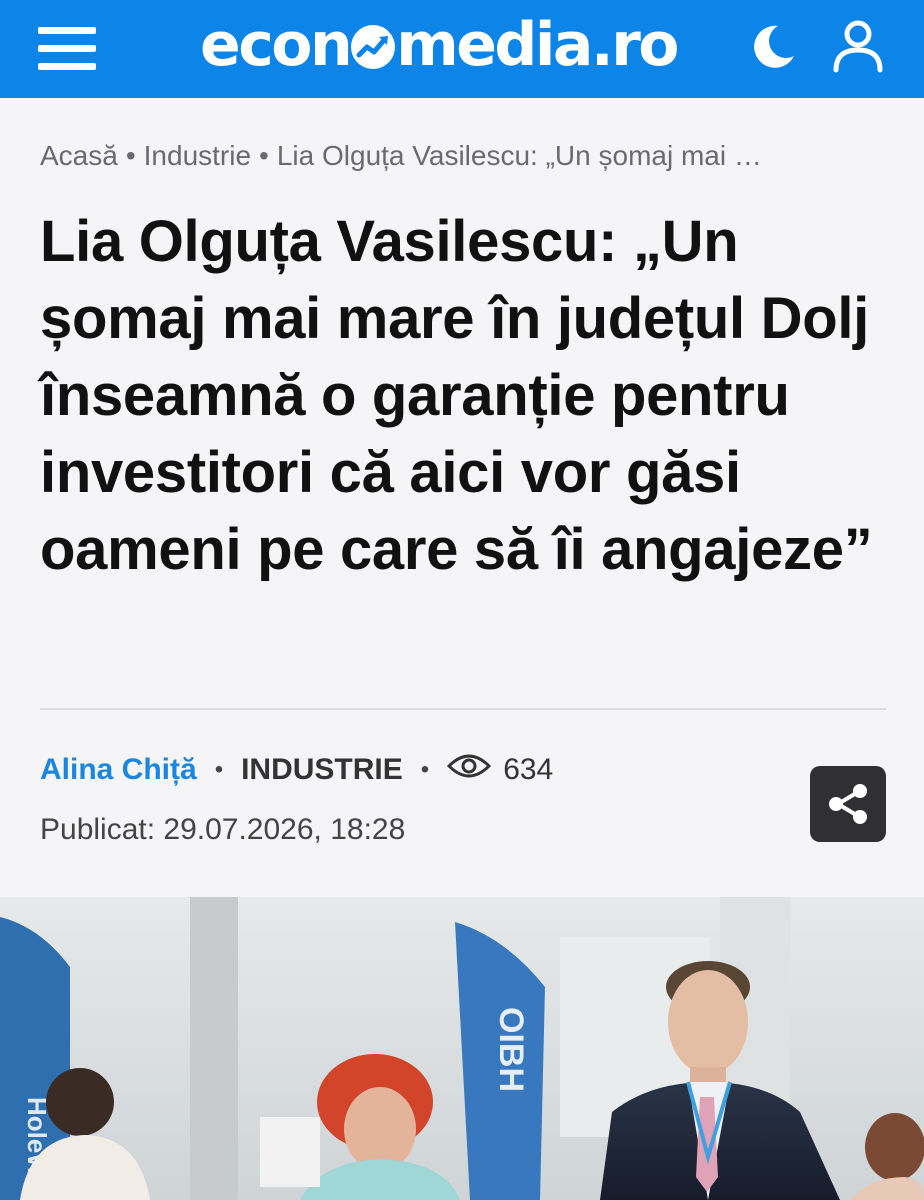 The width and height of the screenshot is (924, 1200). Describe the element at coordinates (511, 1049) in the screenshot. I see `banner-text-mid: OIBH` at that location.